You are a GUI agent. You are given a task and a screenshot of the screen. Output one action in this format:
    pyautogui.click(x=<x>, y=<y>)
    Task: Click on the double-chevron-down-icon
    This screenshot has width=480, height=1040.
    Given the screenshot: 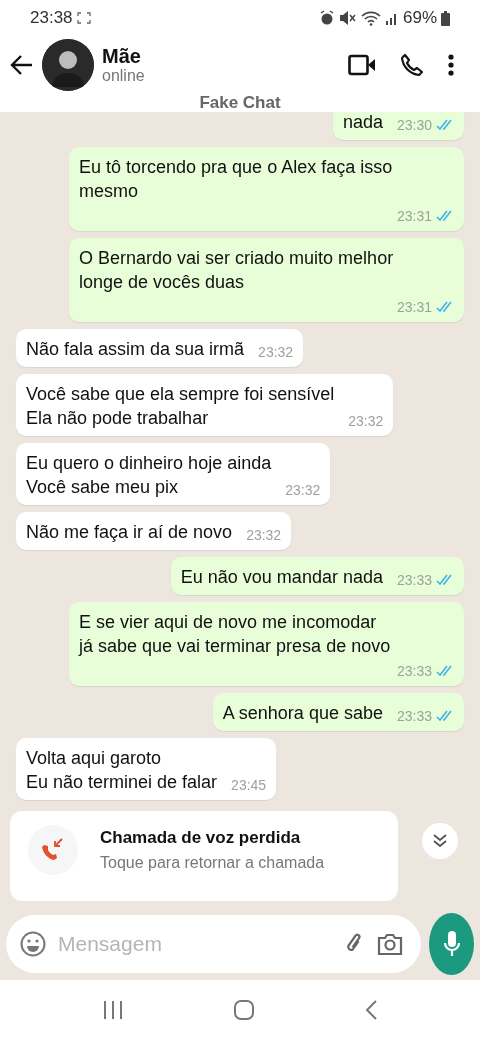 What is the action you would take?
    pyautogui.click(x=440, y=841)
    